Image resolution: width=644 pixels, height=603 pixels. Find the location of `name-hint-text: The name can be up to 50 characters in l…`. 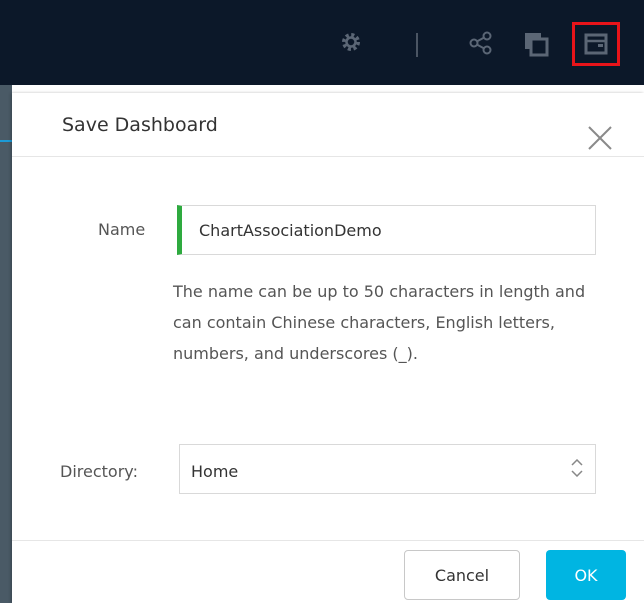

name-hint-text: The name can be up to 50 characters in l… is located at coordinates (379, 322).